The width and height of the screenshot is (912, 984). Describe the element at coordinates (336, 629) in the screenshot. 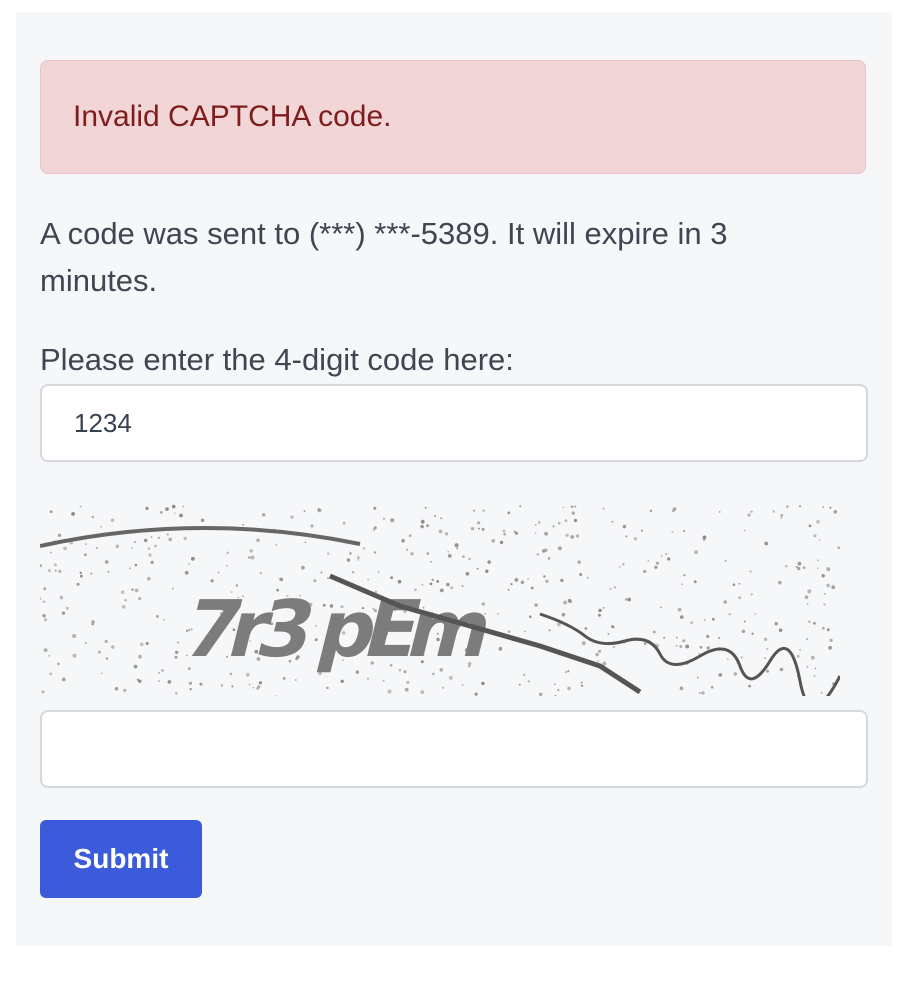

I see `captcha-text: 7r3 pEm` at that location.